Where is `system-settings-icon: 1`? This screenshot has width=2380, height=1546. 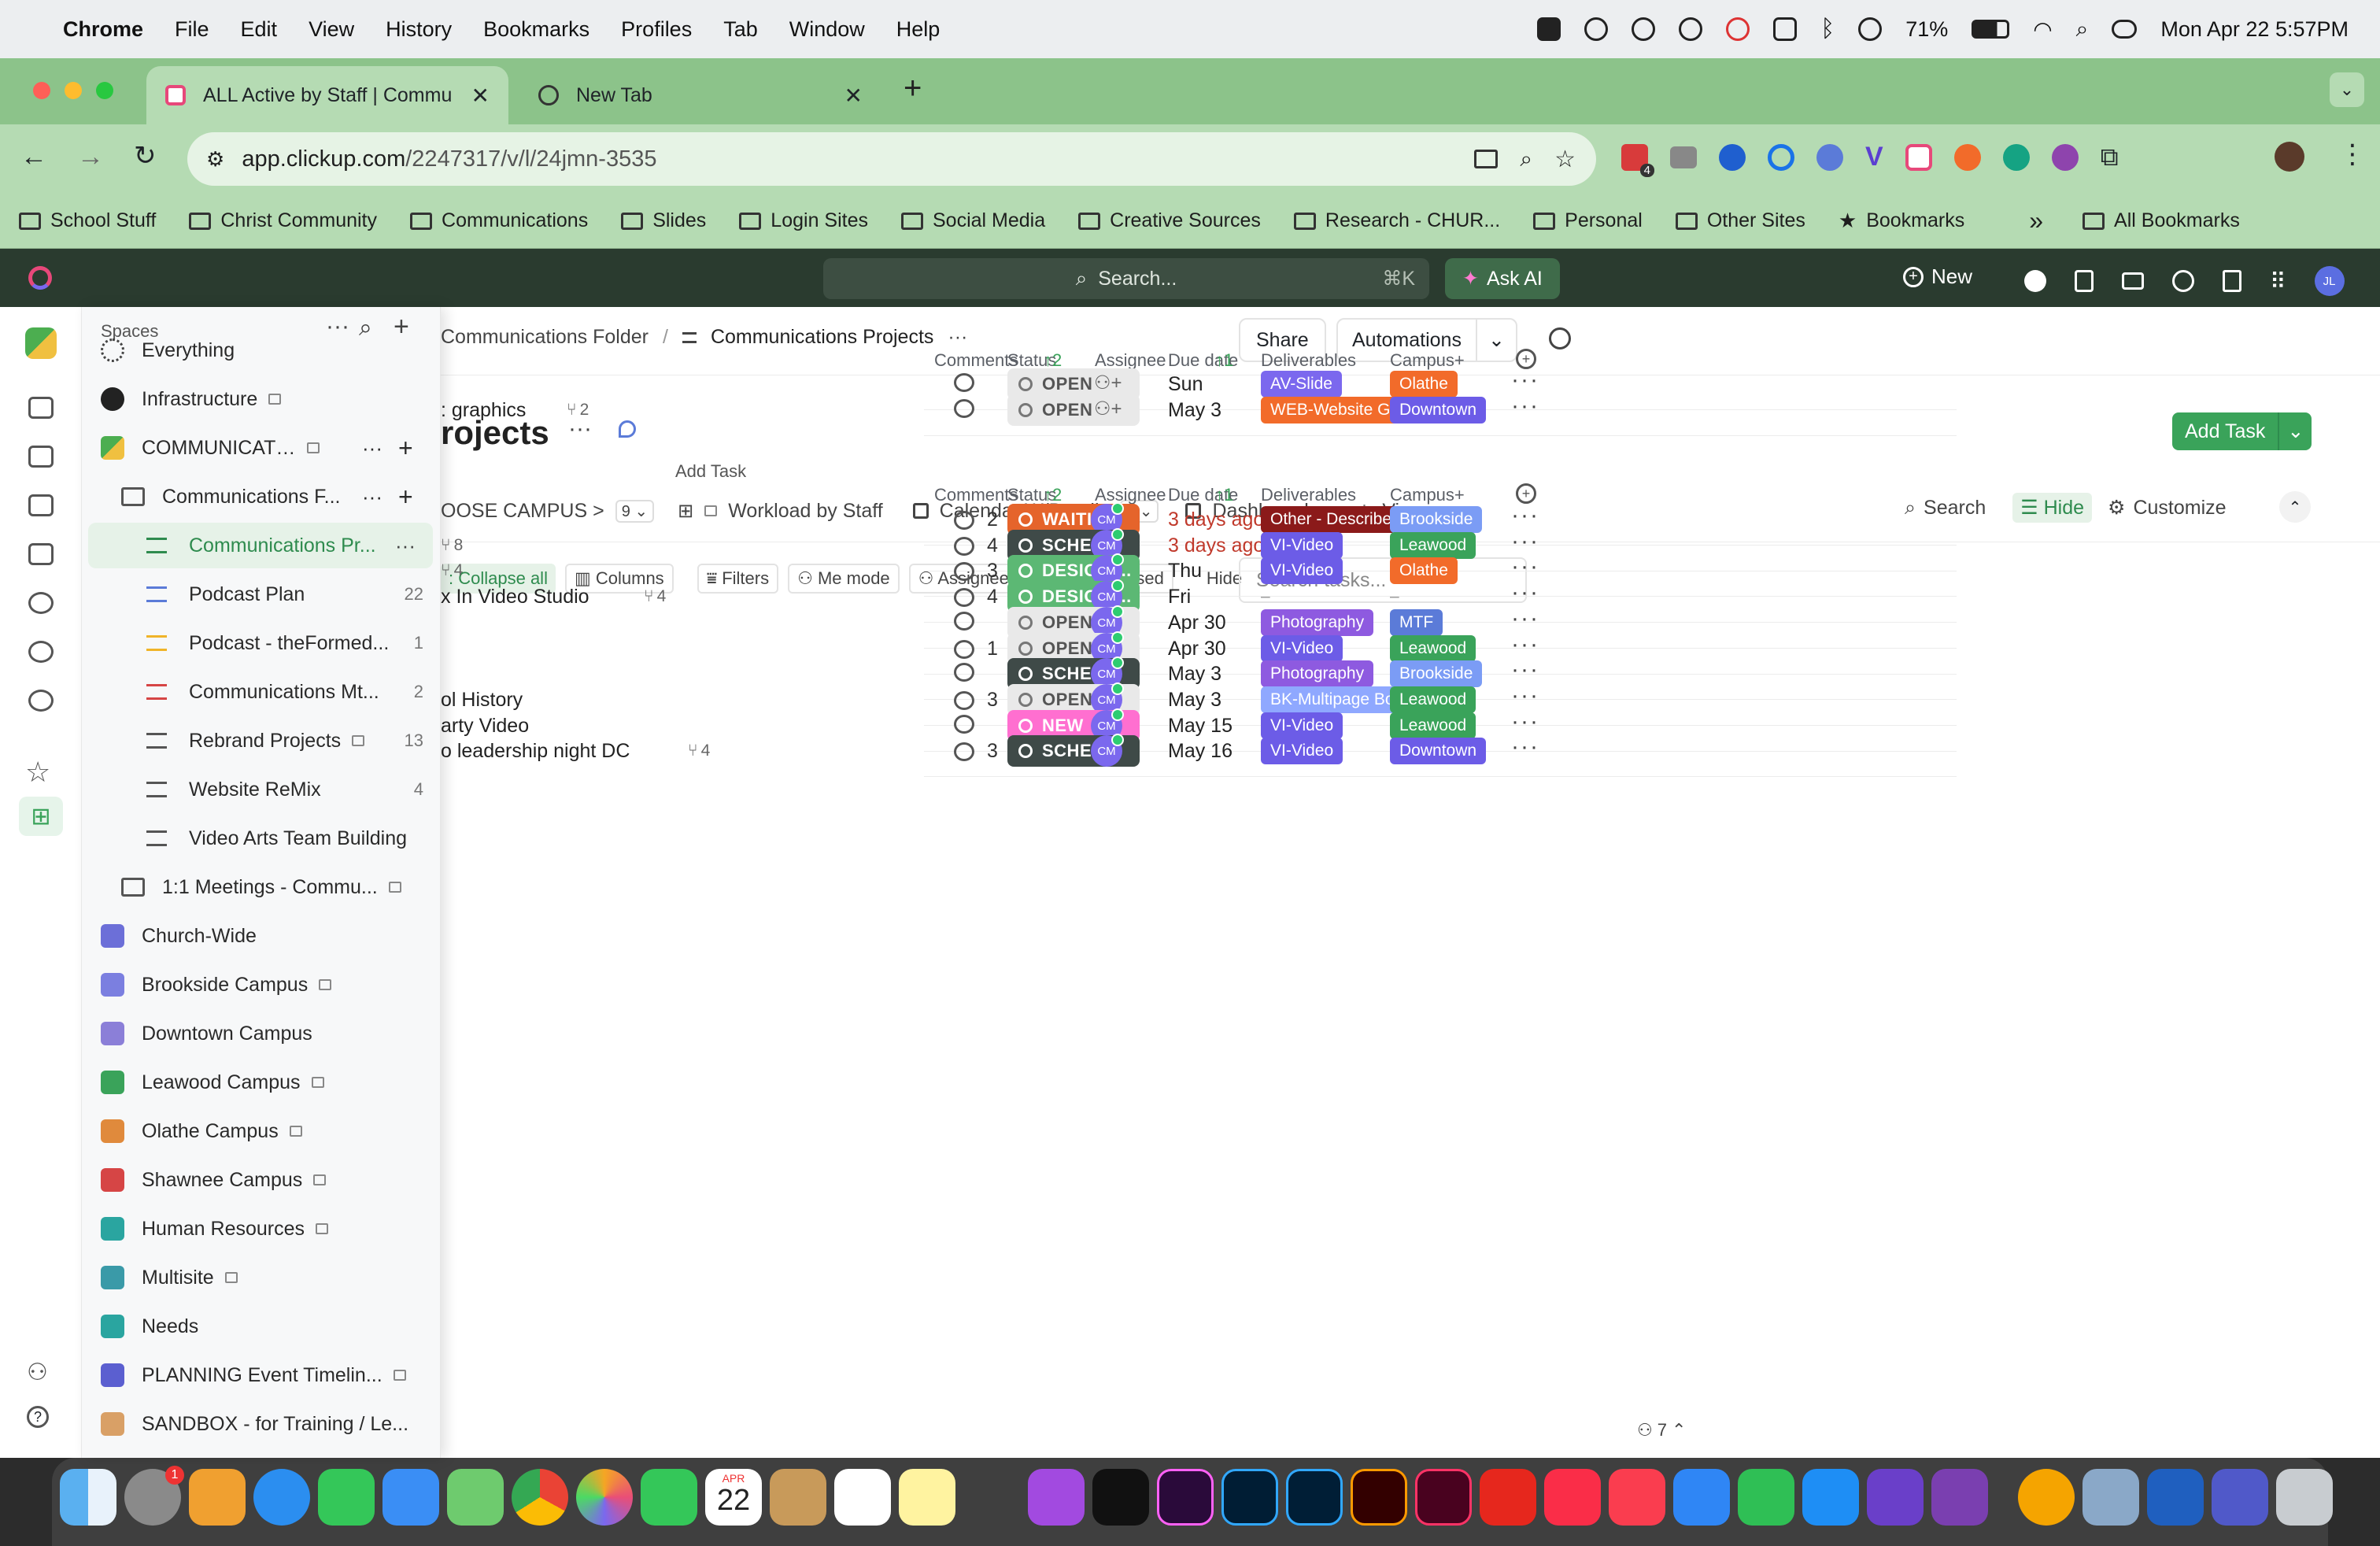 system-settings-icon: 1 is located at coordinates (154, 1496).